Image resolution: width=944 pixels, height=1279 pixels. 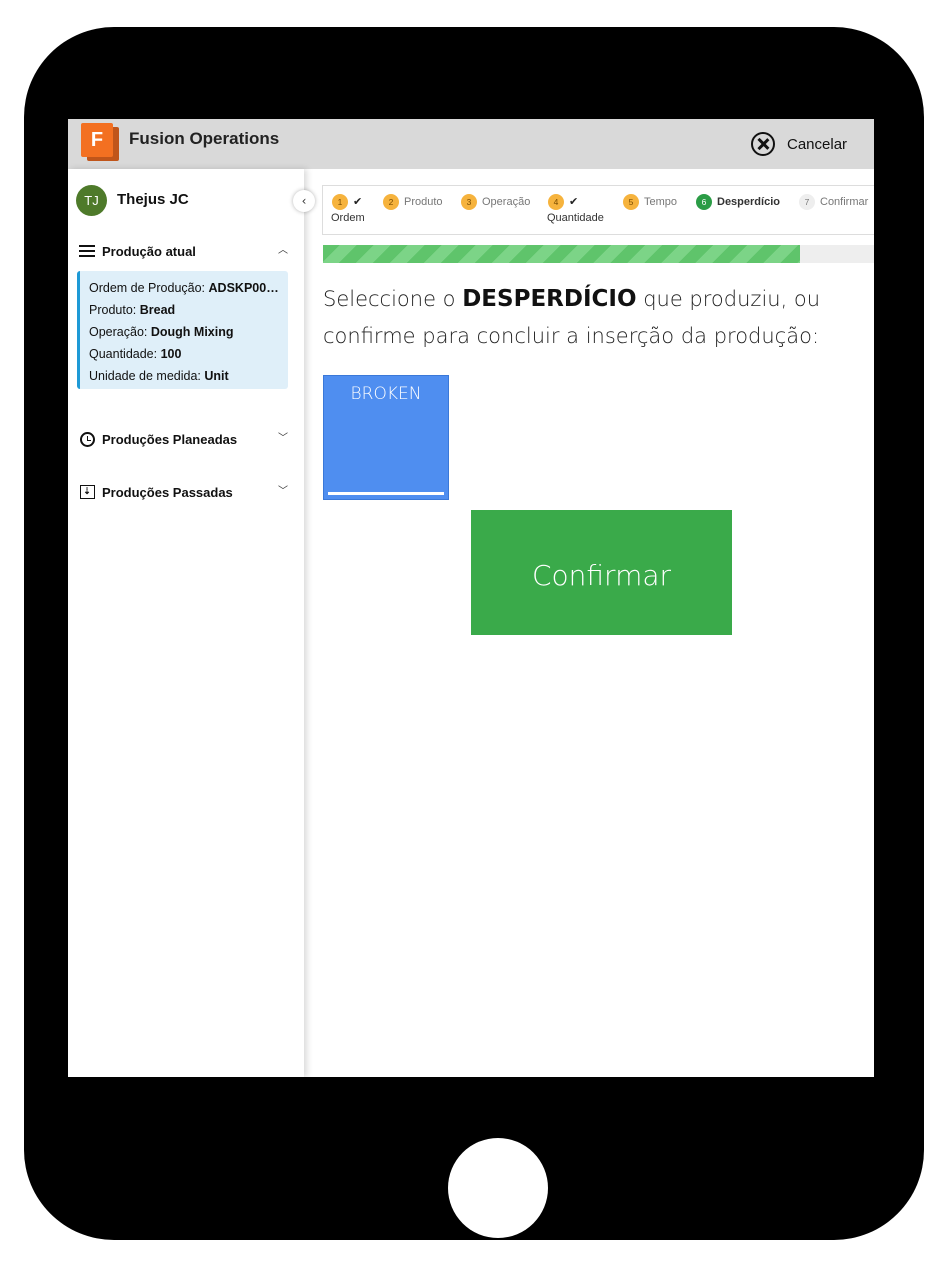 I want to click on waste-option-broken: BROKEN, so click(x=386, y=437).